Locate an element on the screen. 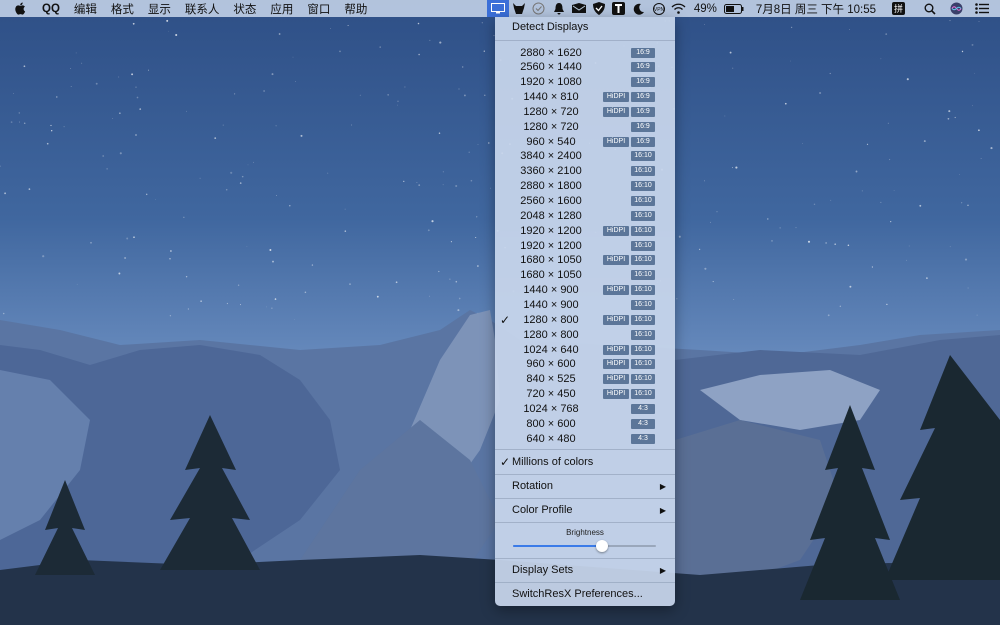 The image size is (1000, 625). color-profile-label: Color Profile is located at coordinates (542, 510).